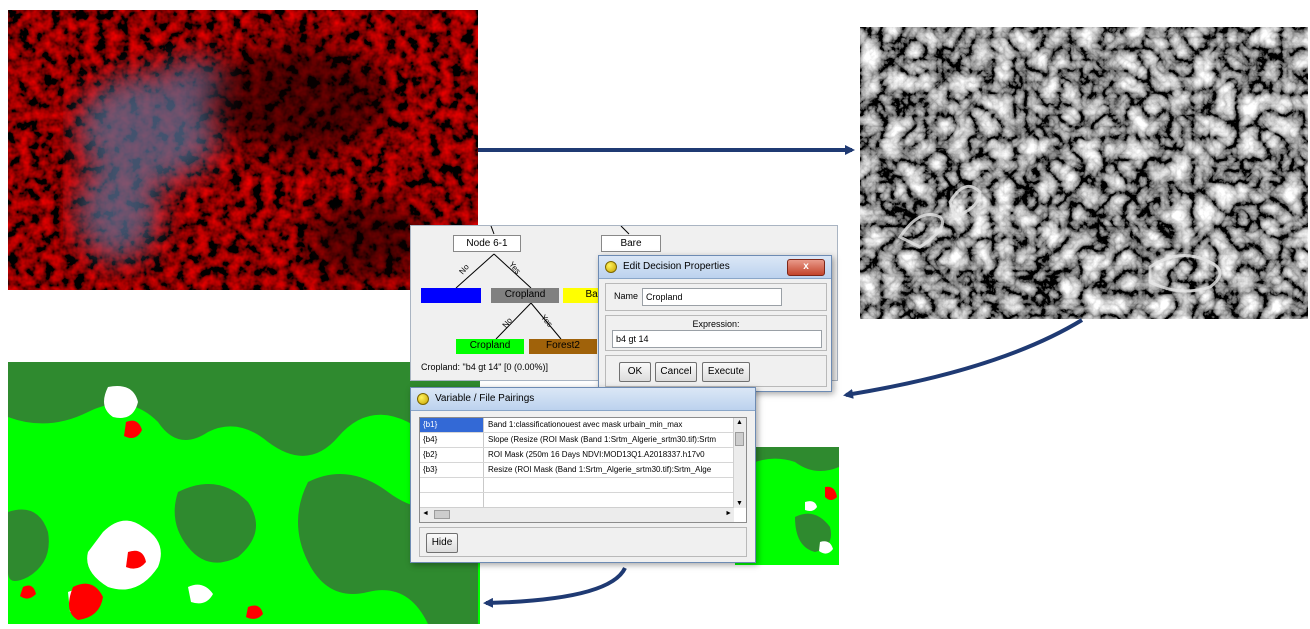 This screenshot has height=629, width=1310. What do you see at coordinates (484, 367) in the screenshot?
I see `tree-status-text: Cropland: "b4 gt 14" [0 (0.00%)]` at bounding box center [484, 367].